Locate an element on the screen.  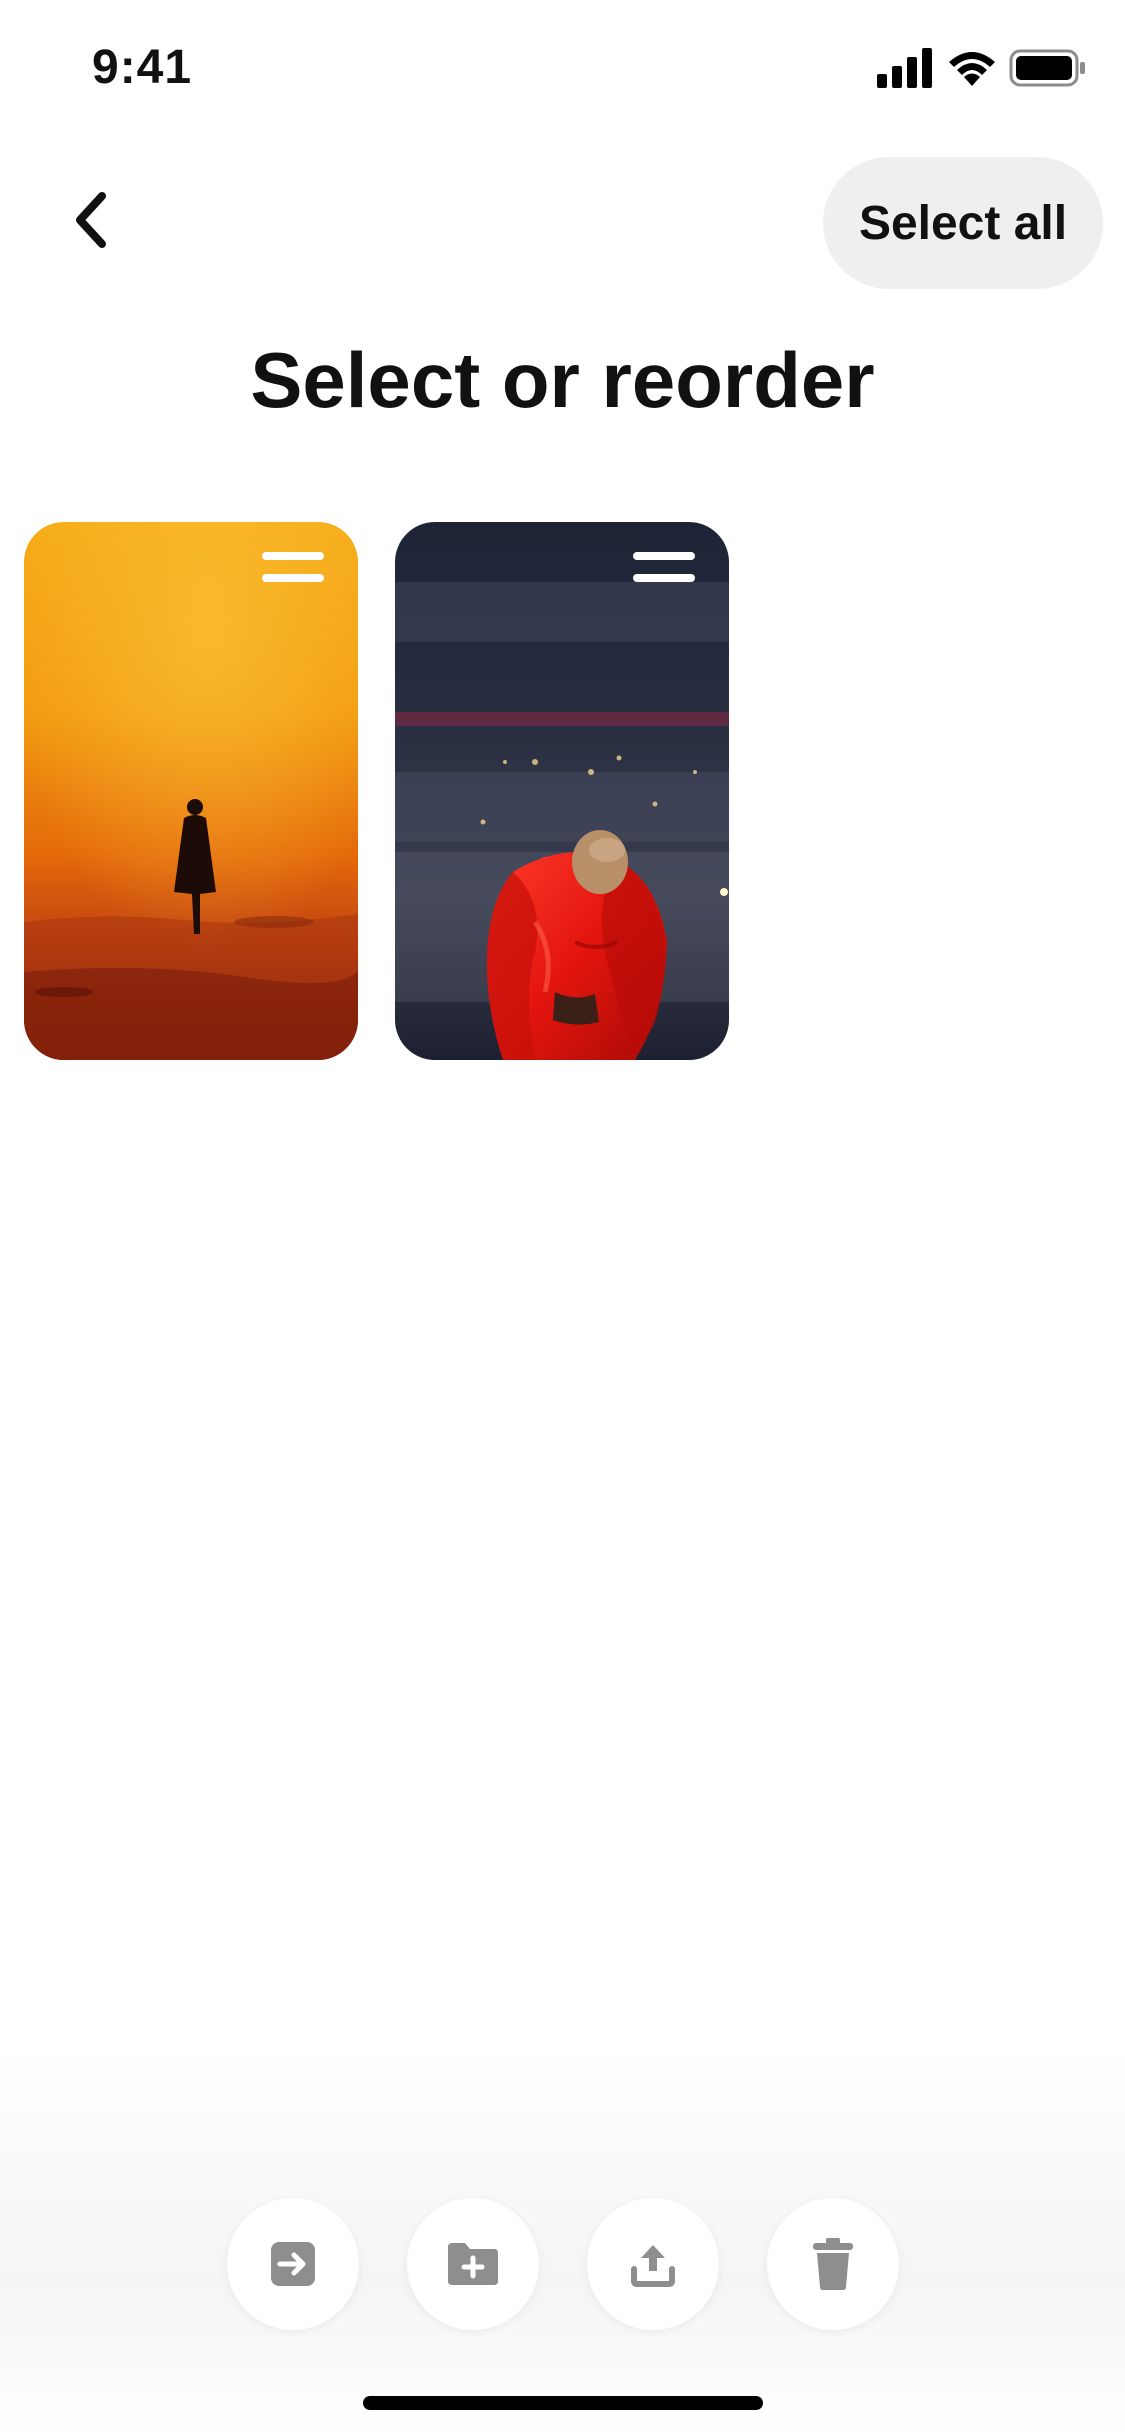
chevron-left-icon is located at coordinates (91, 220).